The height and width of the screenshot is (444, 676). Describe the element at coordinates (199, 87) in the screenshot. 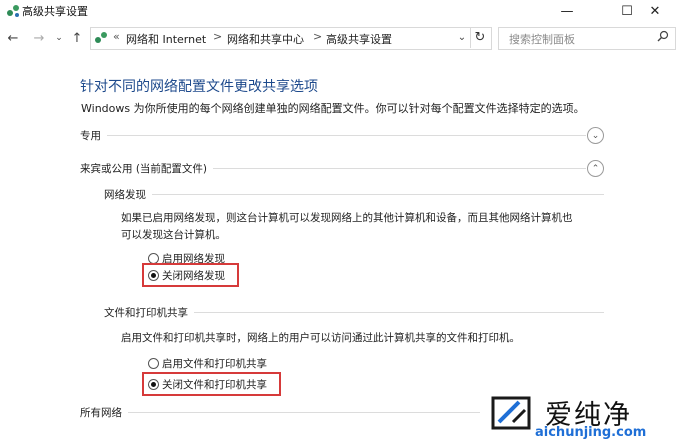

I see `page-title: 针对不同的网络配置文件更改共享选项` at that location.